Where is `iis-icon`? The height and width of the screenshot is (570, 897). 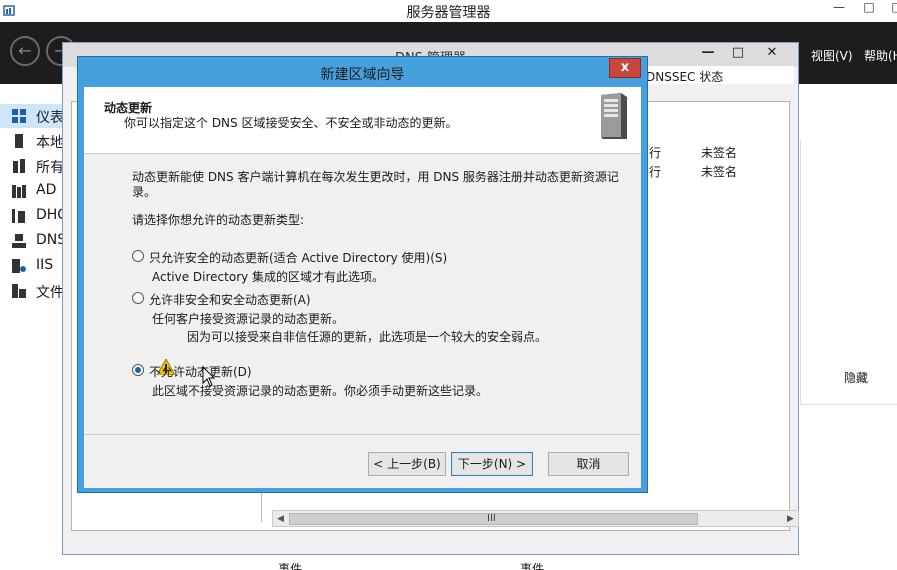 iis-icon is located at coordinates (19, 266).